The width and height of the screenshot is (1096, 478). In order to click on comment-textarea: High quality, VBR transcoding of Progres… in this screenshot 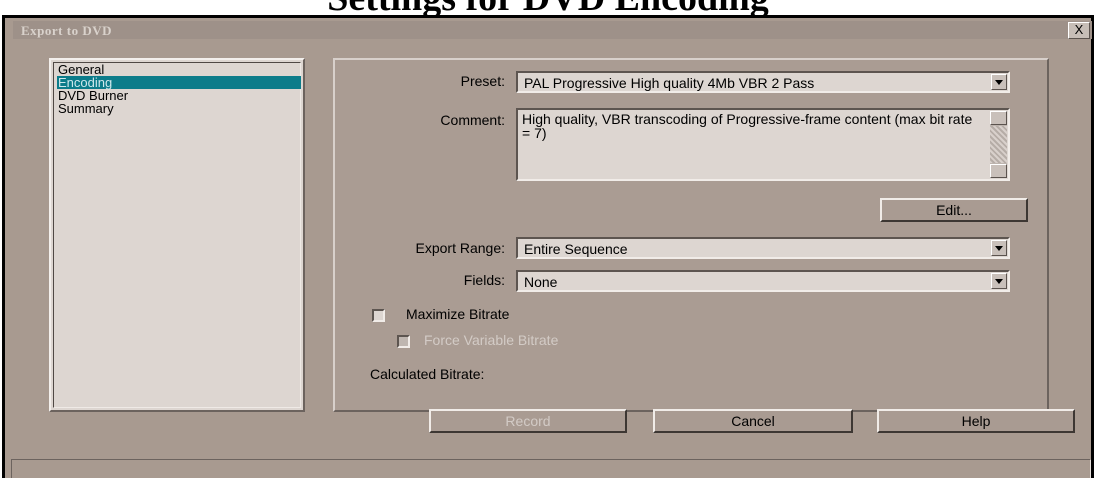, I will do `click(763, 144)`.